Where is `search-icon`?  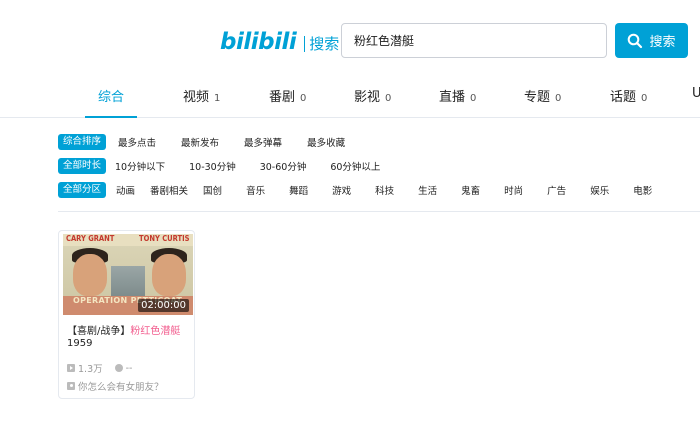
search-icon is located at coordinates (635, 40).